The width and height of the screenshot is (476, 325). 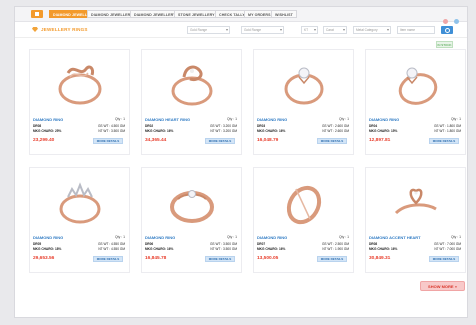 I want to click on product-price: 23,299.40, so click(x=44, y=140).